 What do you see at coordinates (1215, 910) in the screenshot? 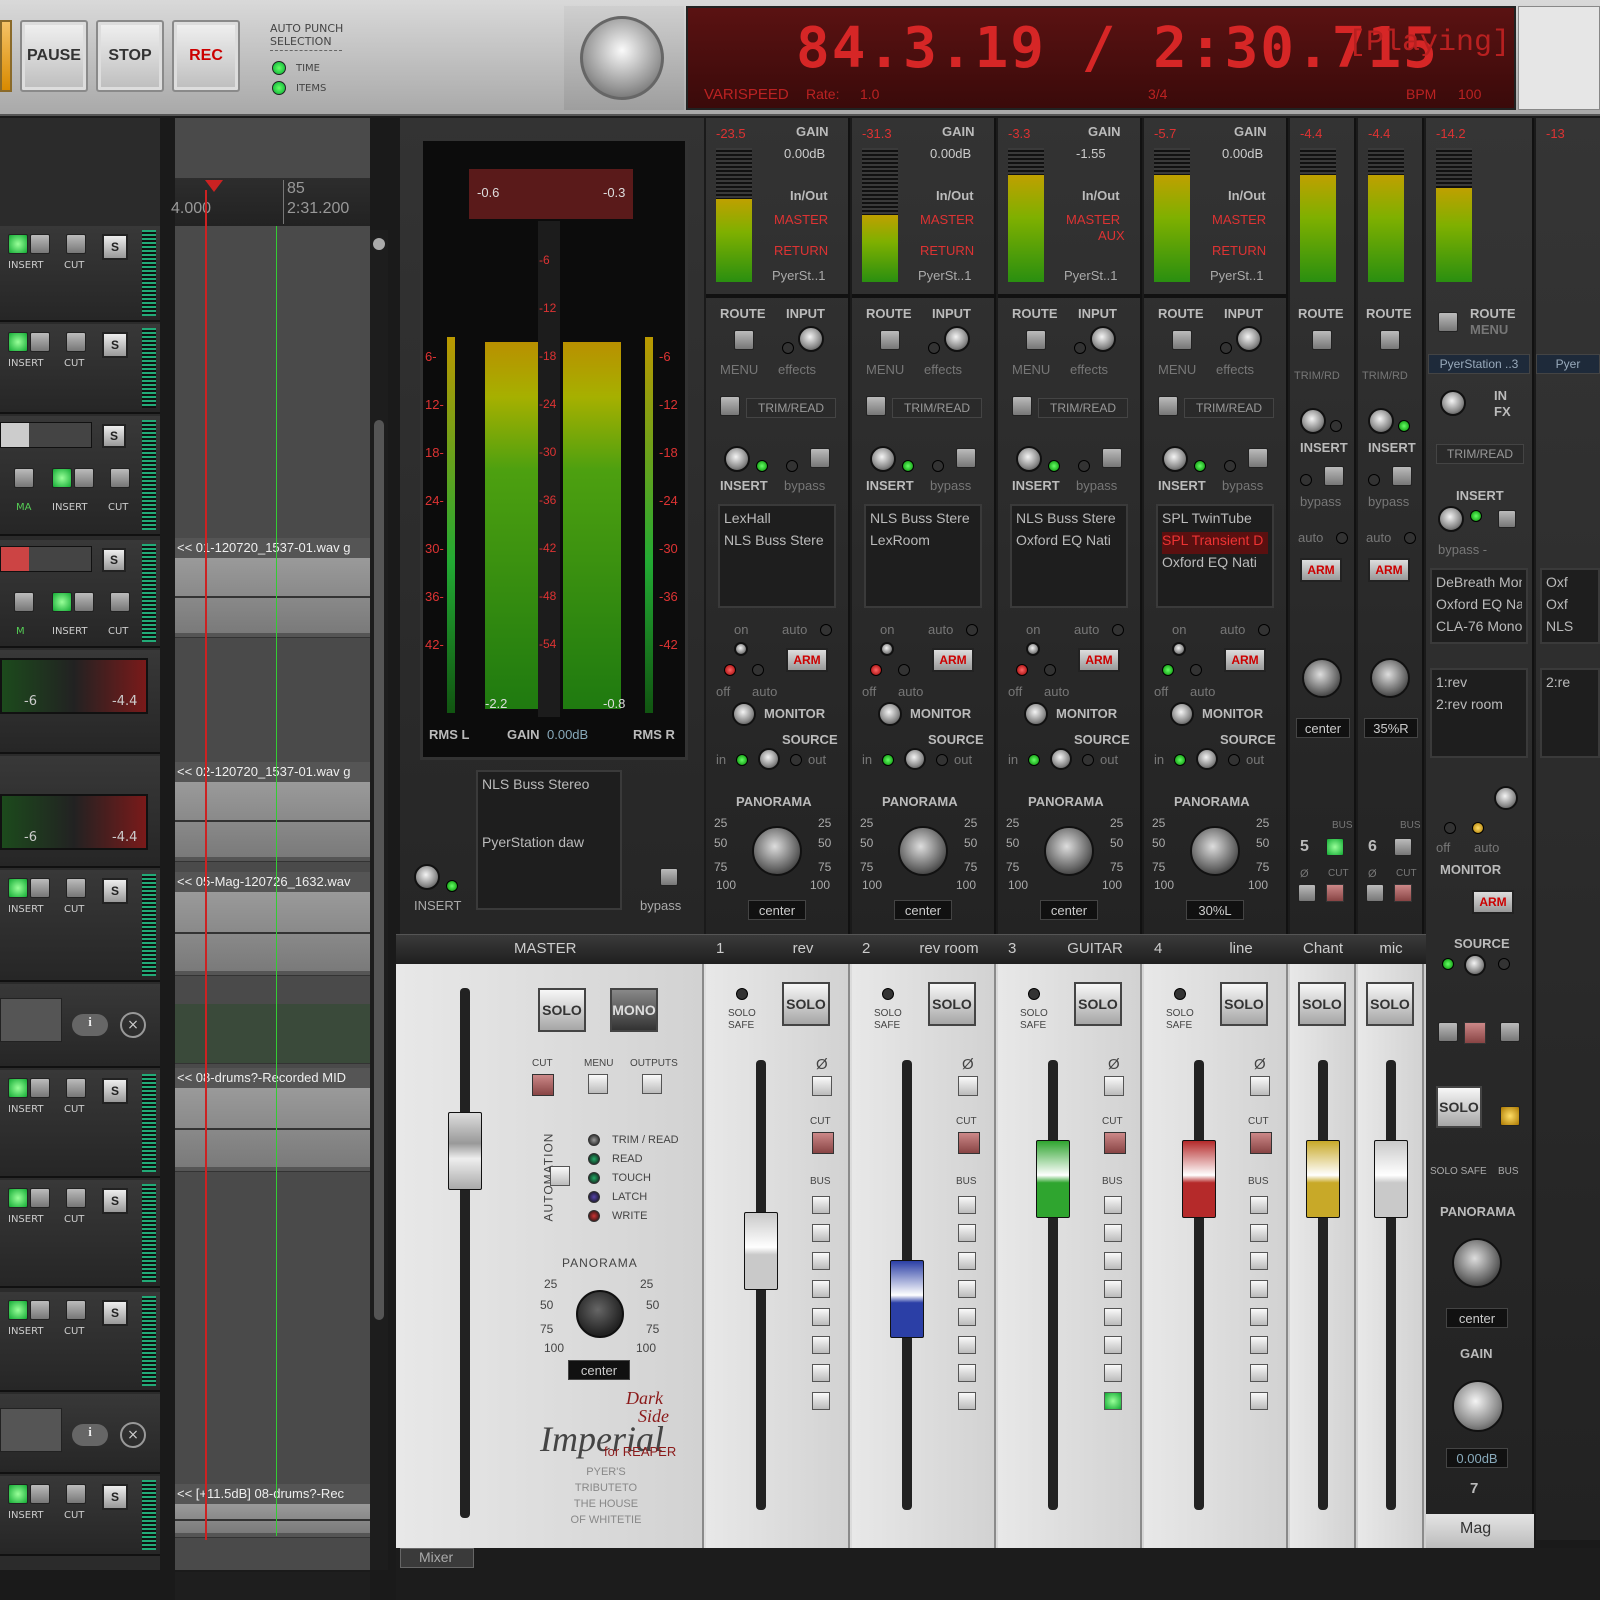
I see `pan-value: 30%L` at bounding box center [1215, 910].